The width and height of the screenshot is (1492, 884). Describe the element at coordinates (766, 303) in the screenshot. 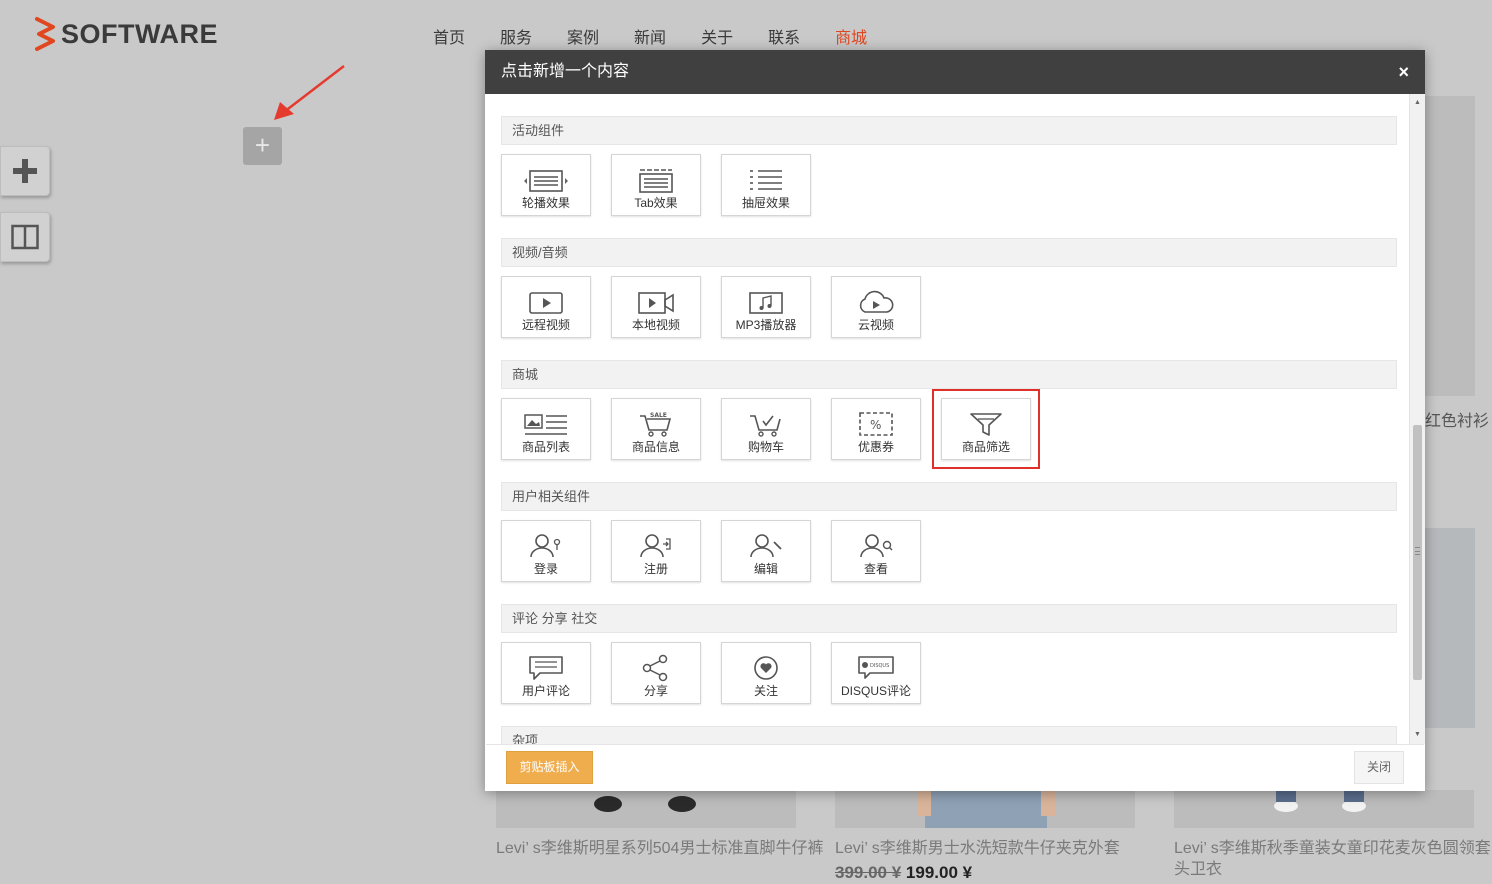

I see `mp3-player-icon` at that location.